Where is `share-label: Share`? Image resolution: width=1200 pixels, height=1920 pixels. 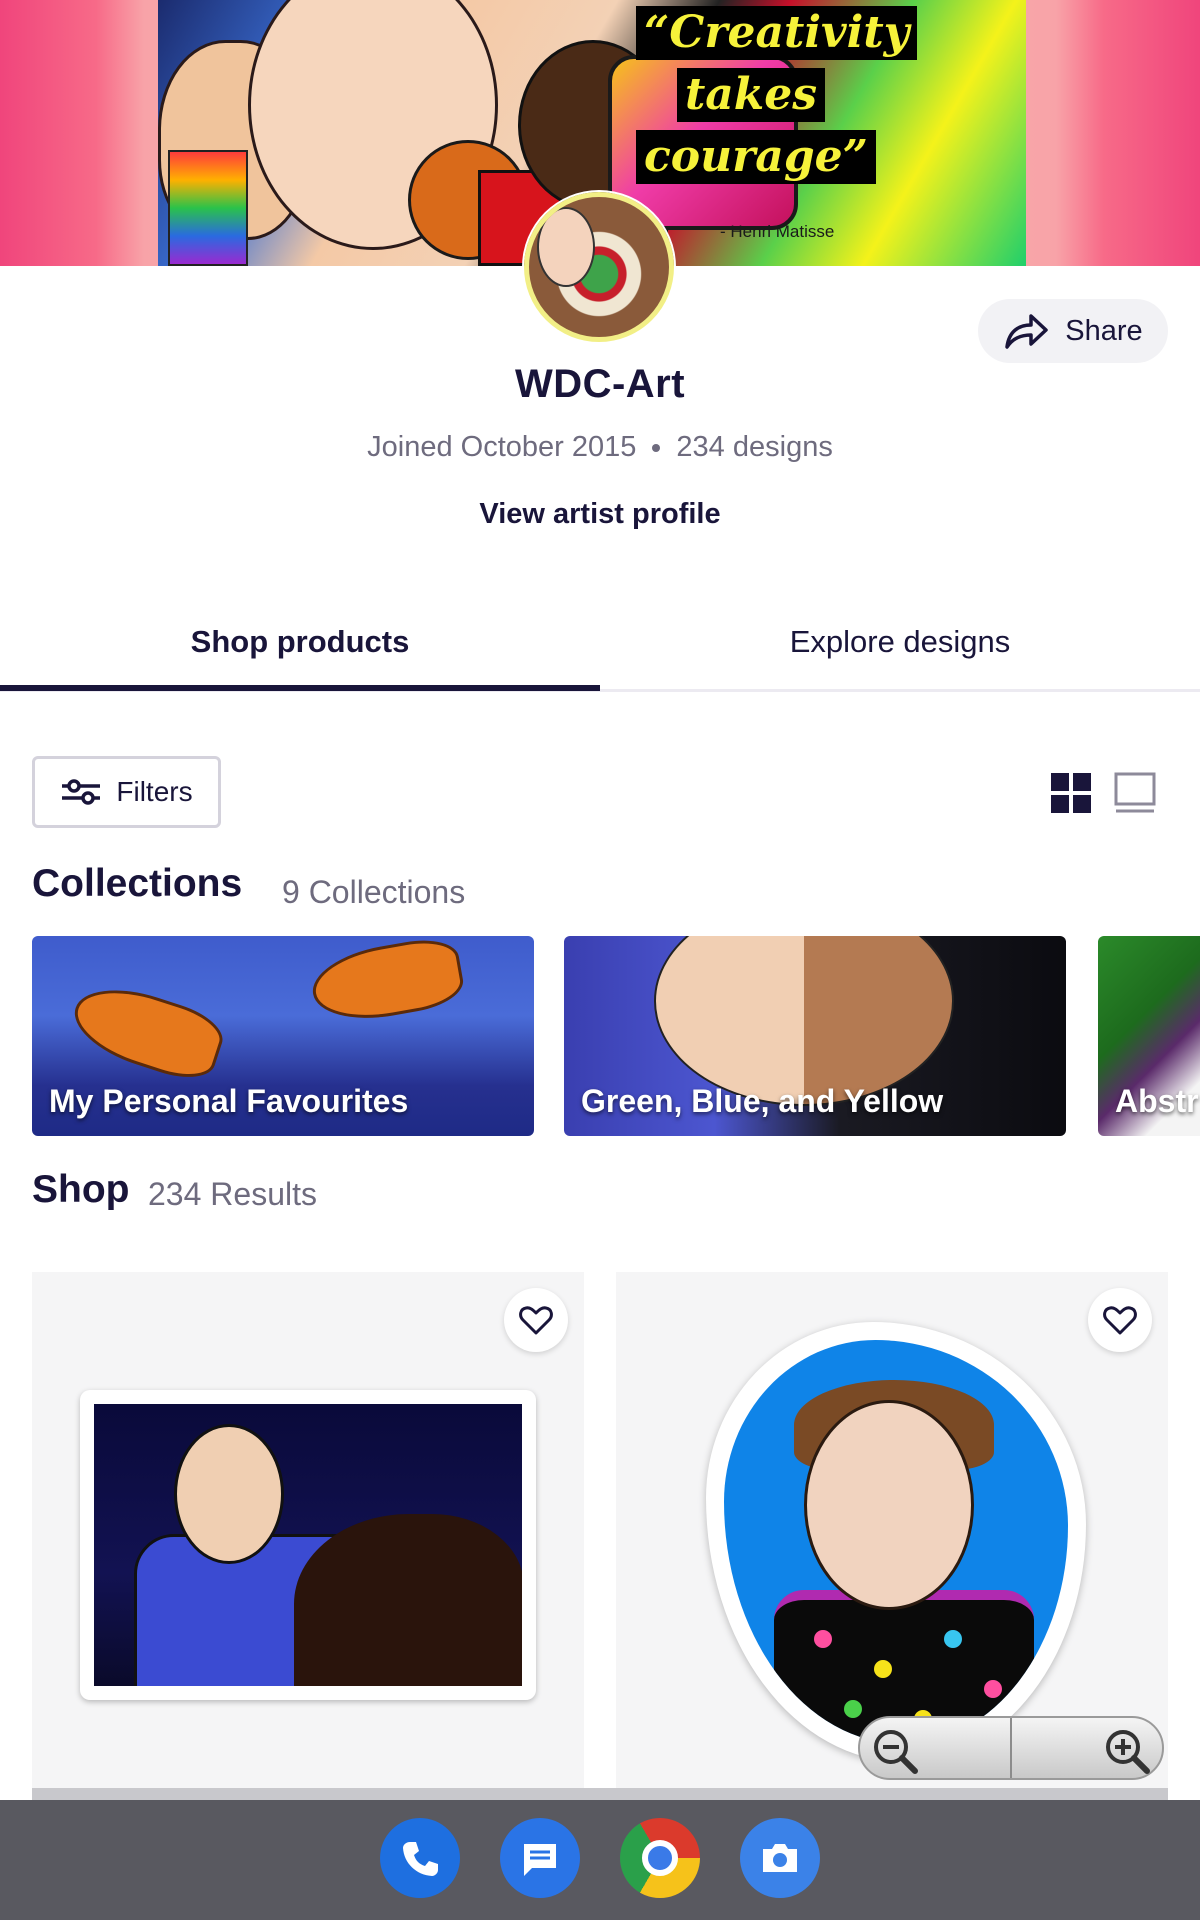
share-label: Share is located at coordinates (1104, 330).